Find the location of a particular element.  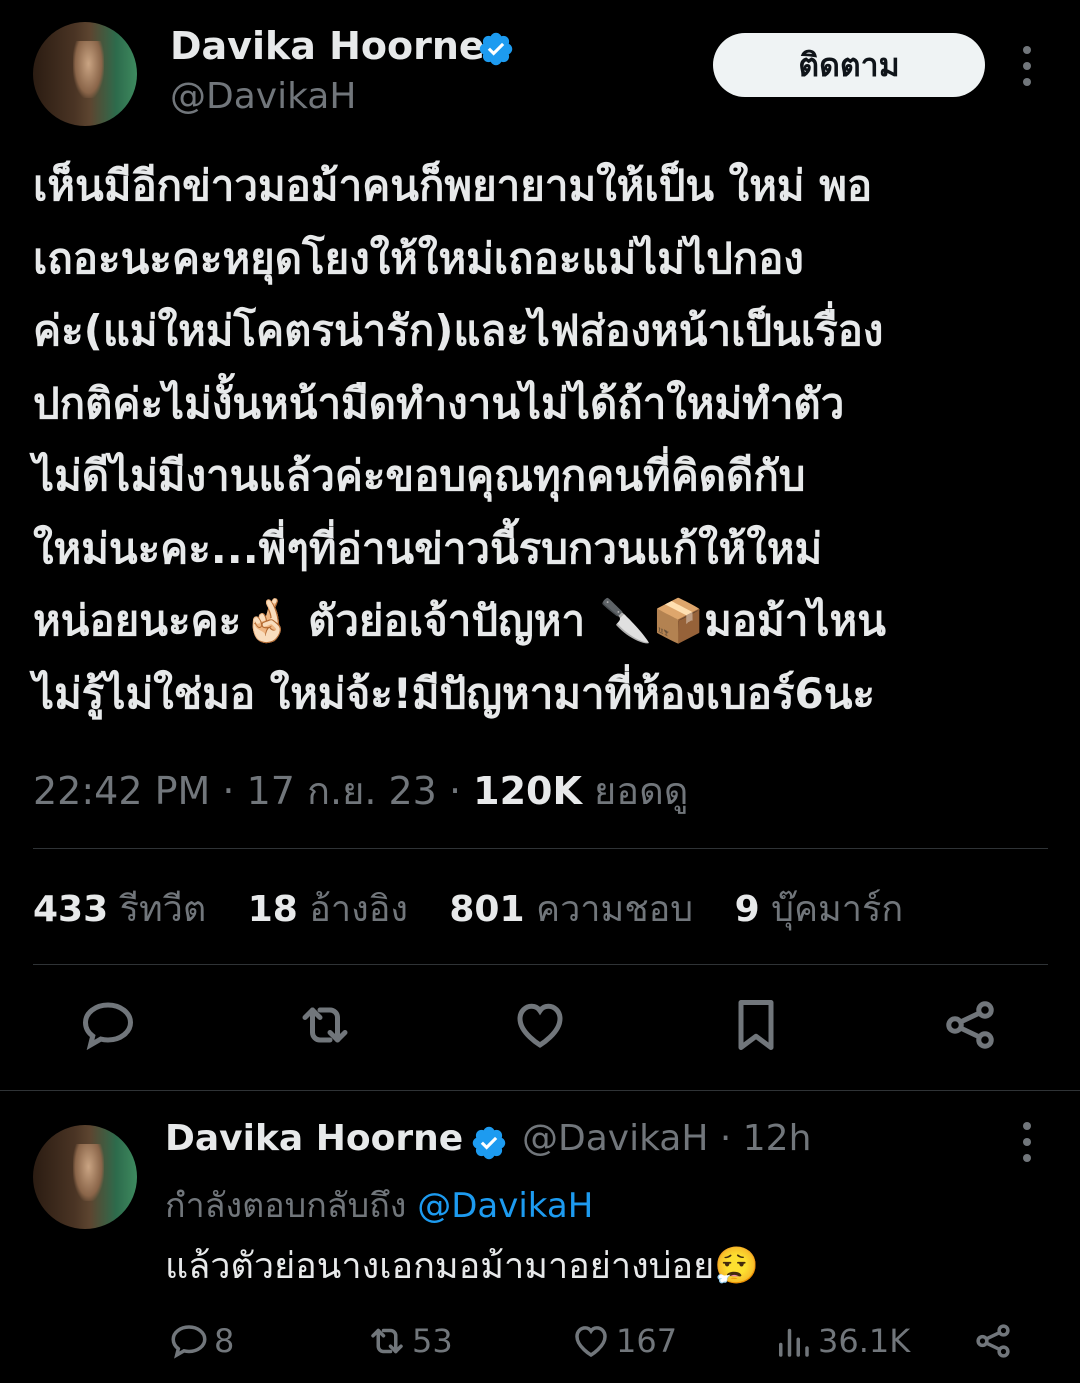

bookmarks-stat: 9 บุ๊คมาร์ก is located at coordinates (834, 909).